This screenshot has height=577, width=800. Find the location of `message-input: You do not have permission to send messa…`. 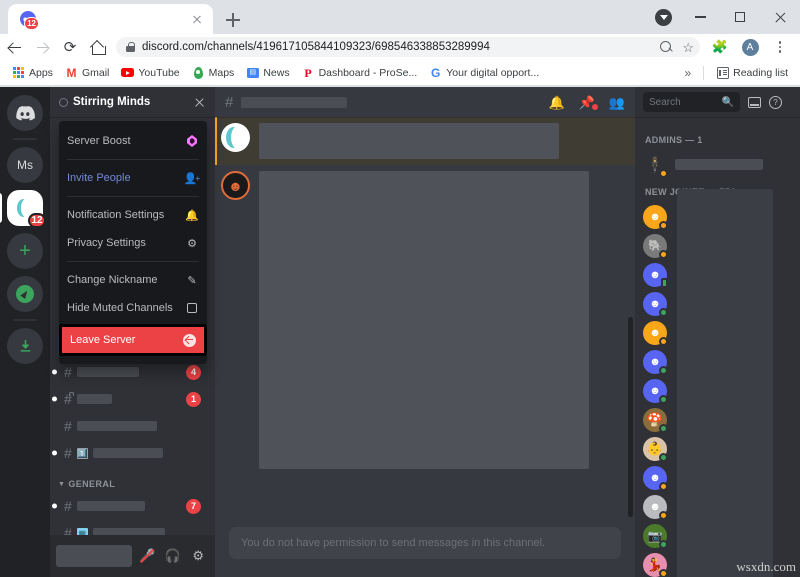

message-input: You do not have permission to send messa… is located at coordinates (425, 543).